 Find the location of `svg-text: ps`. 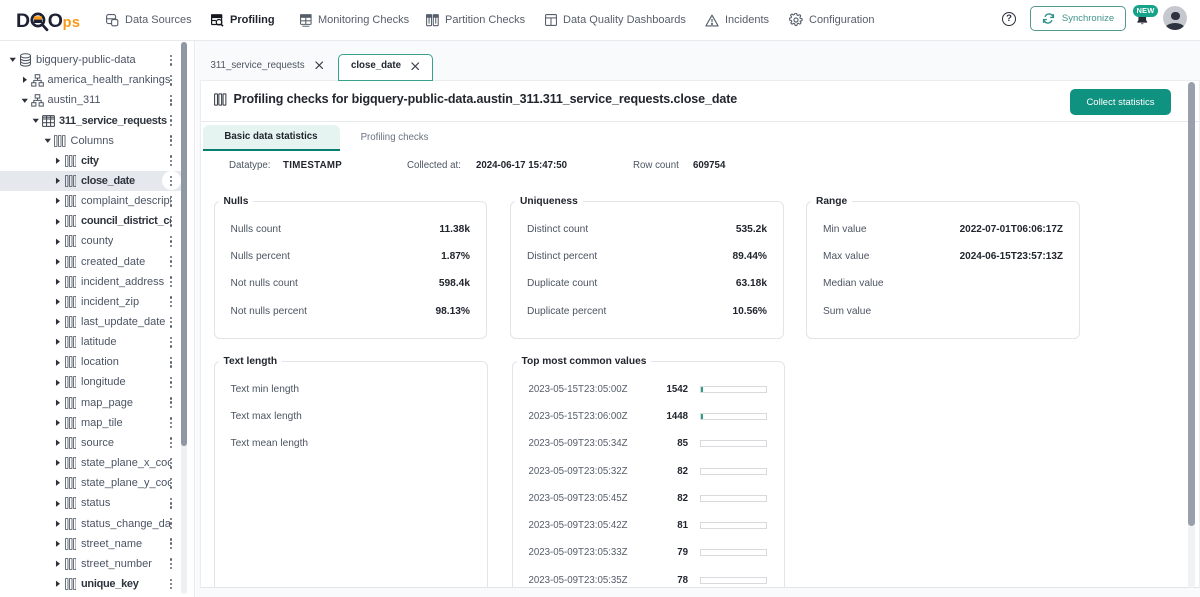

svg-text: ps is located at coordinates (72, 23).